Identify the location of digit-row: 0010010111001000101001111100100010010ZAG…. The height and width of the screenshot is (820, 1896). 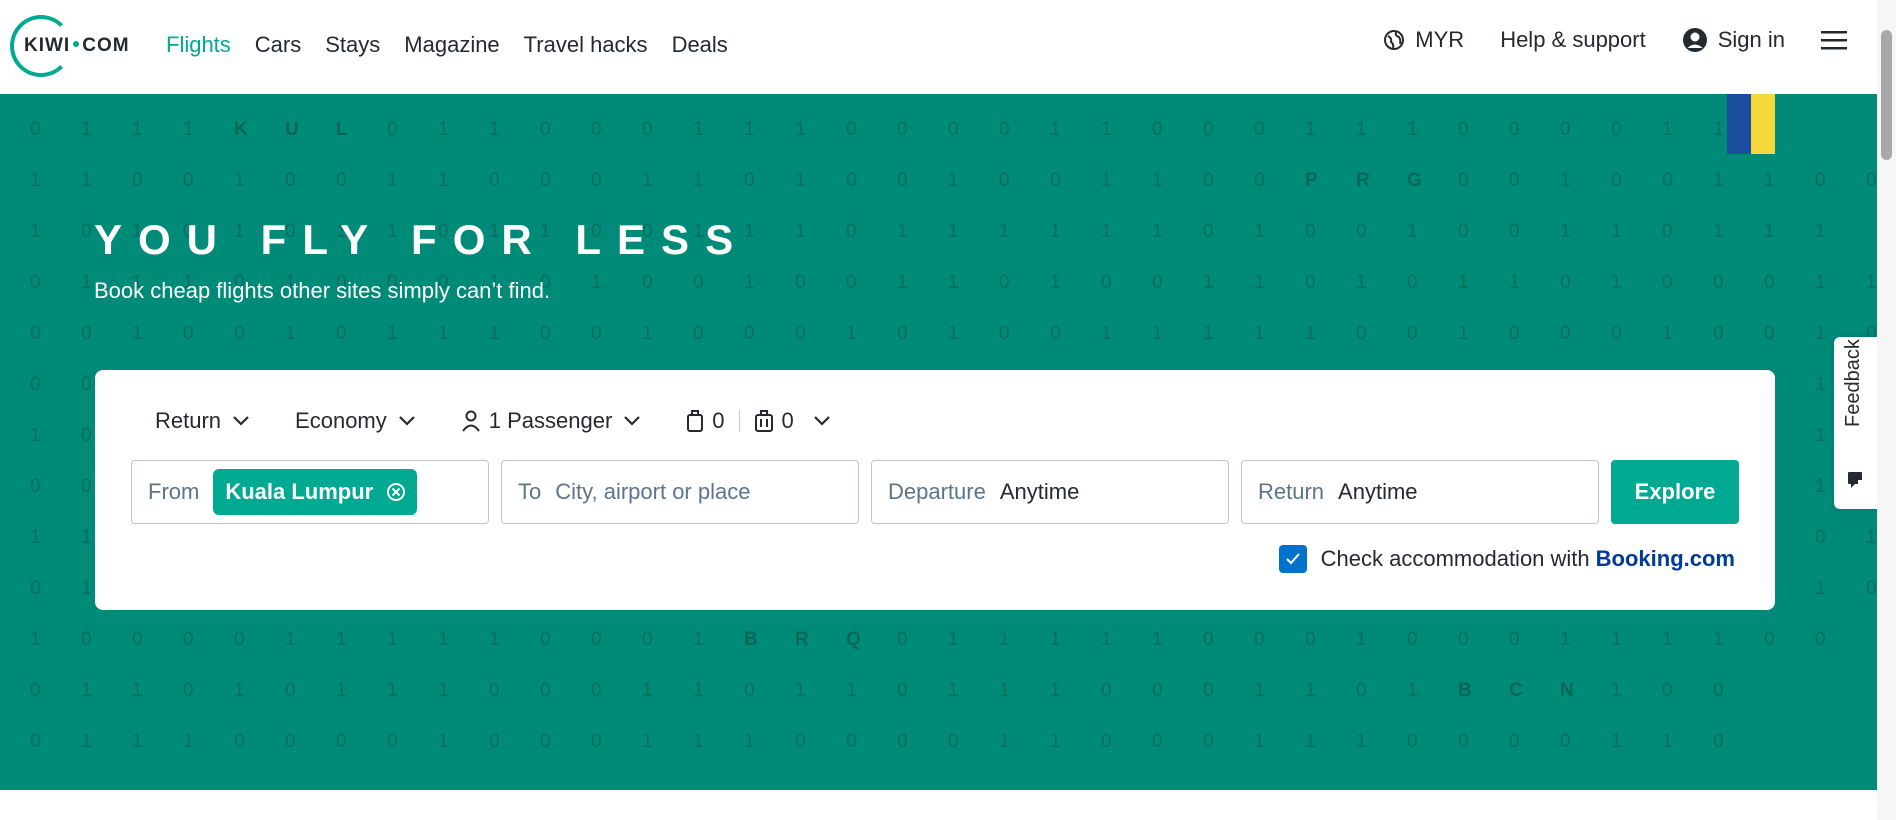
(953, 333).